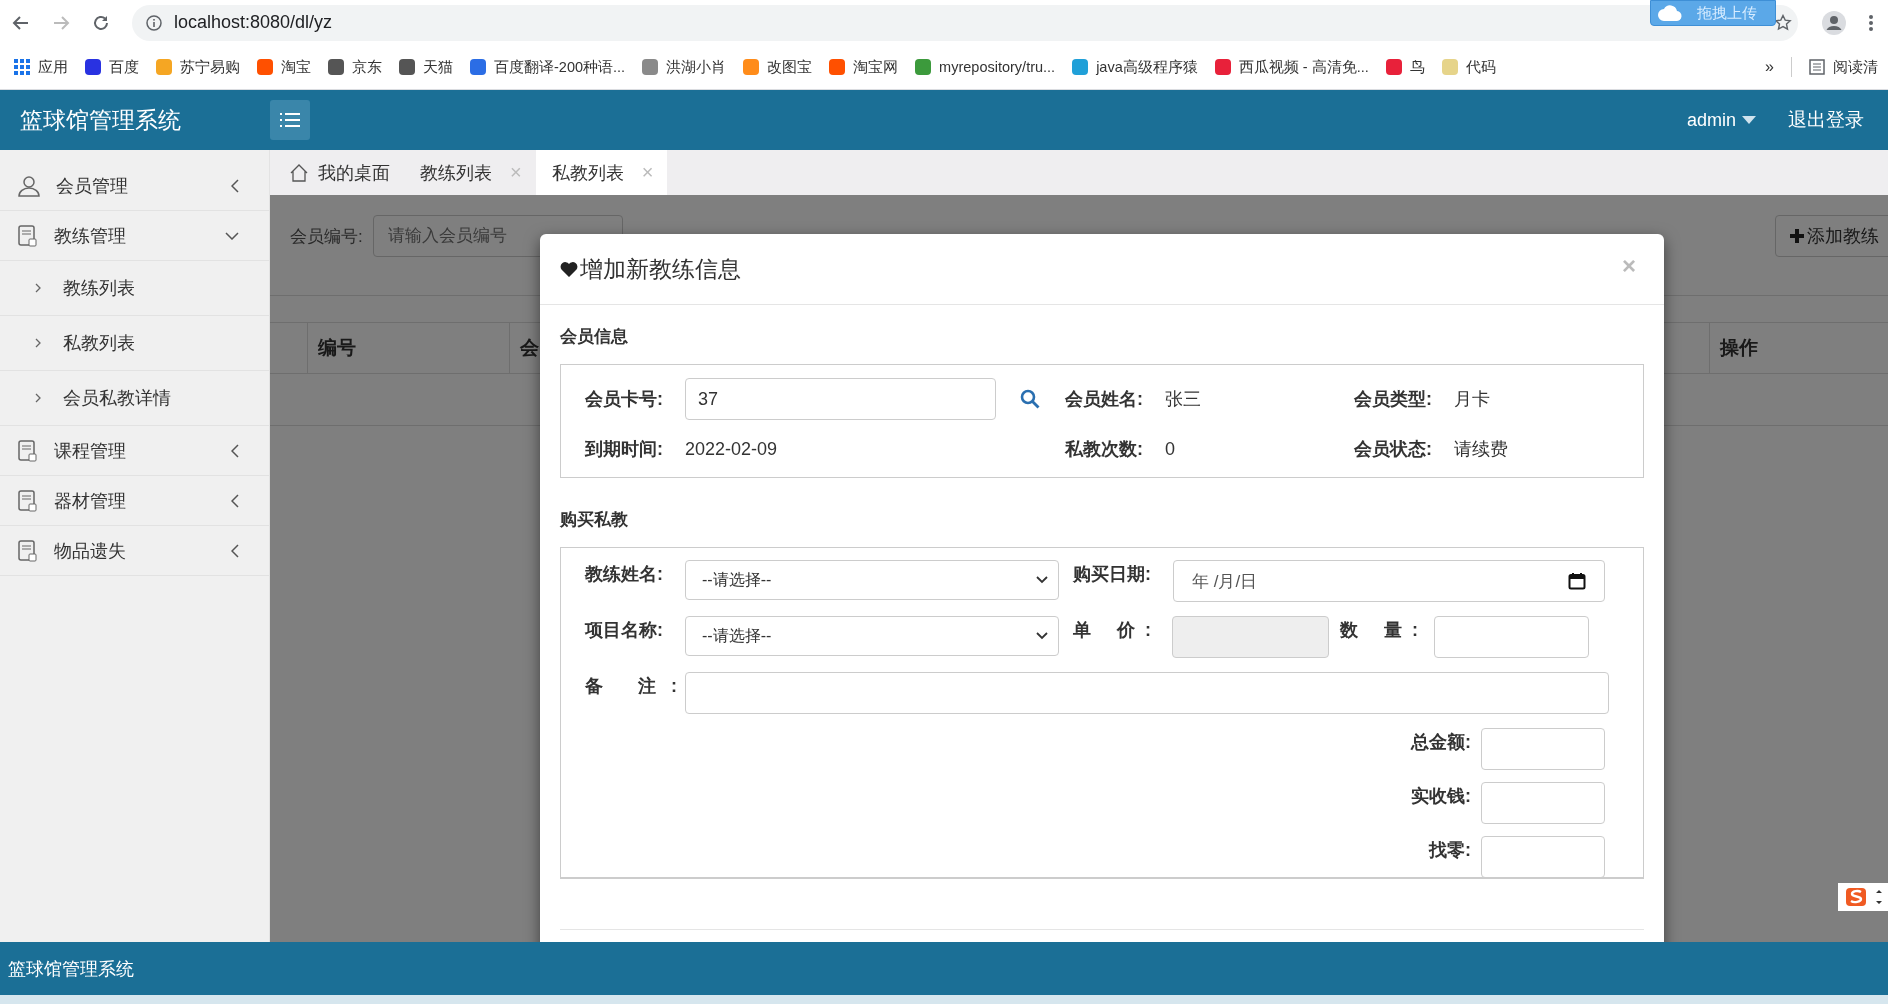 This screenshot has height=1004, width=1888. I want to click on field-label: 总金额:, so click(1441, 742).